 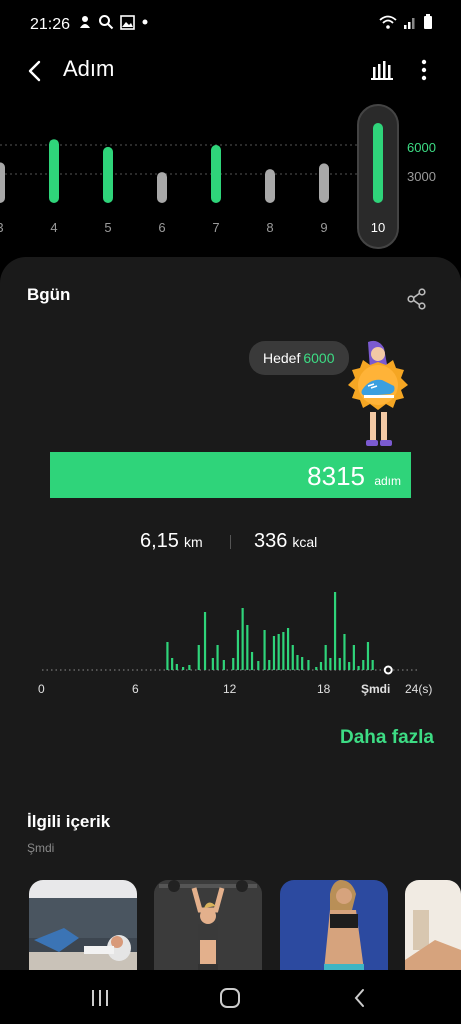 What do you see at coordinates (230, 998) in the screenshot?
I see `home-button` at bounding box center [230, 998].